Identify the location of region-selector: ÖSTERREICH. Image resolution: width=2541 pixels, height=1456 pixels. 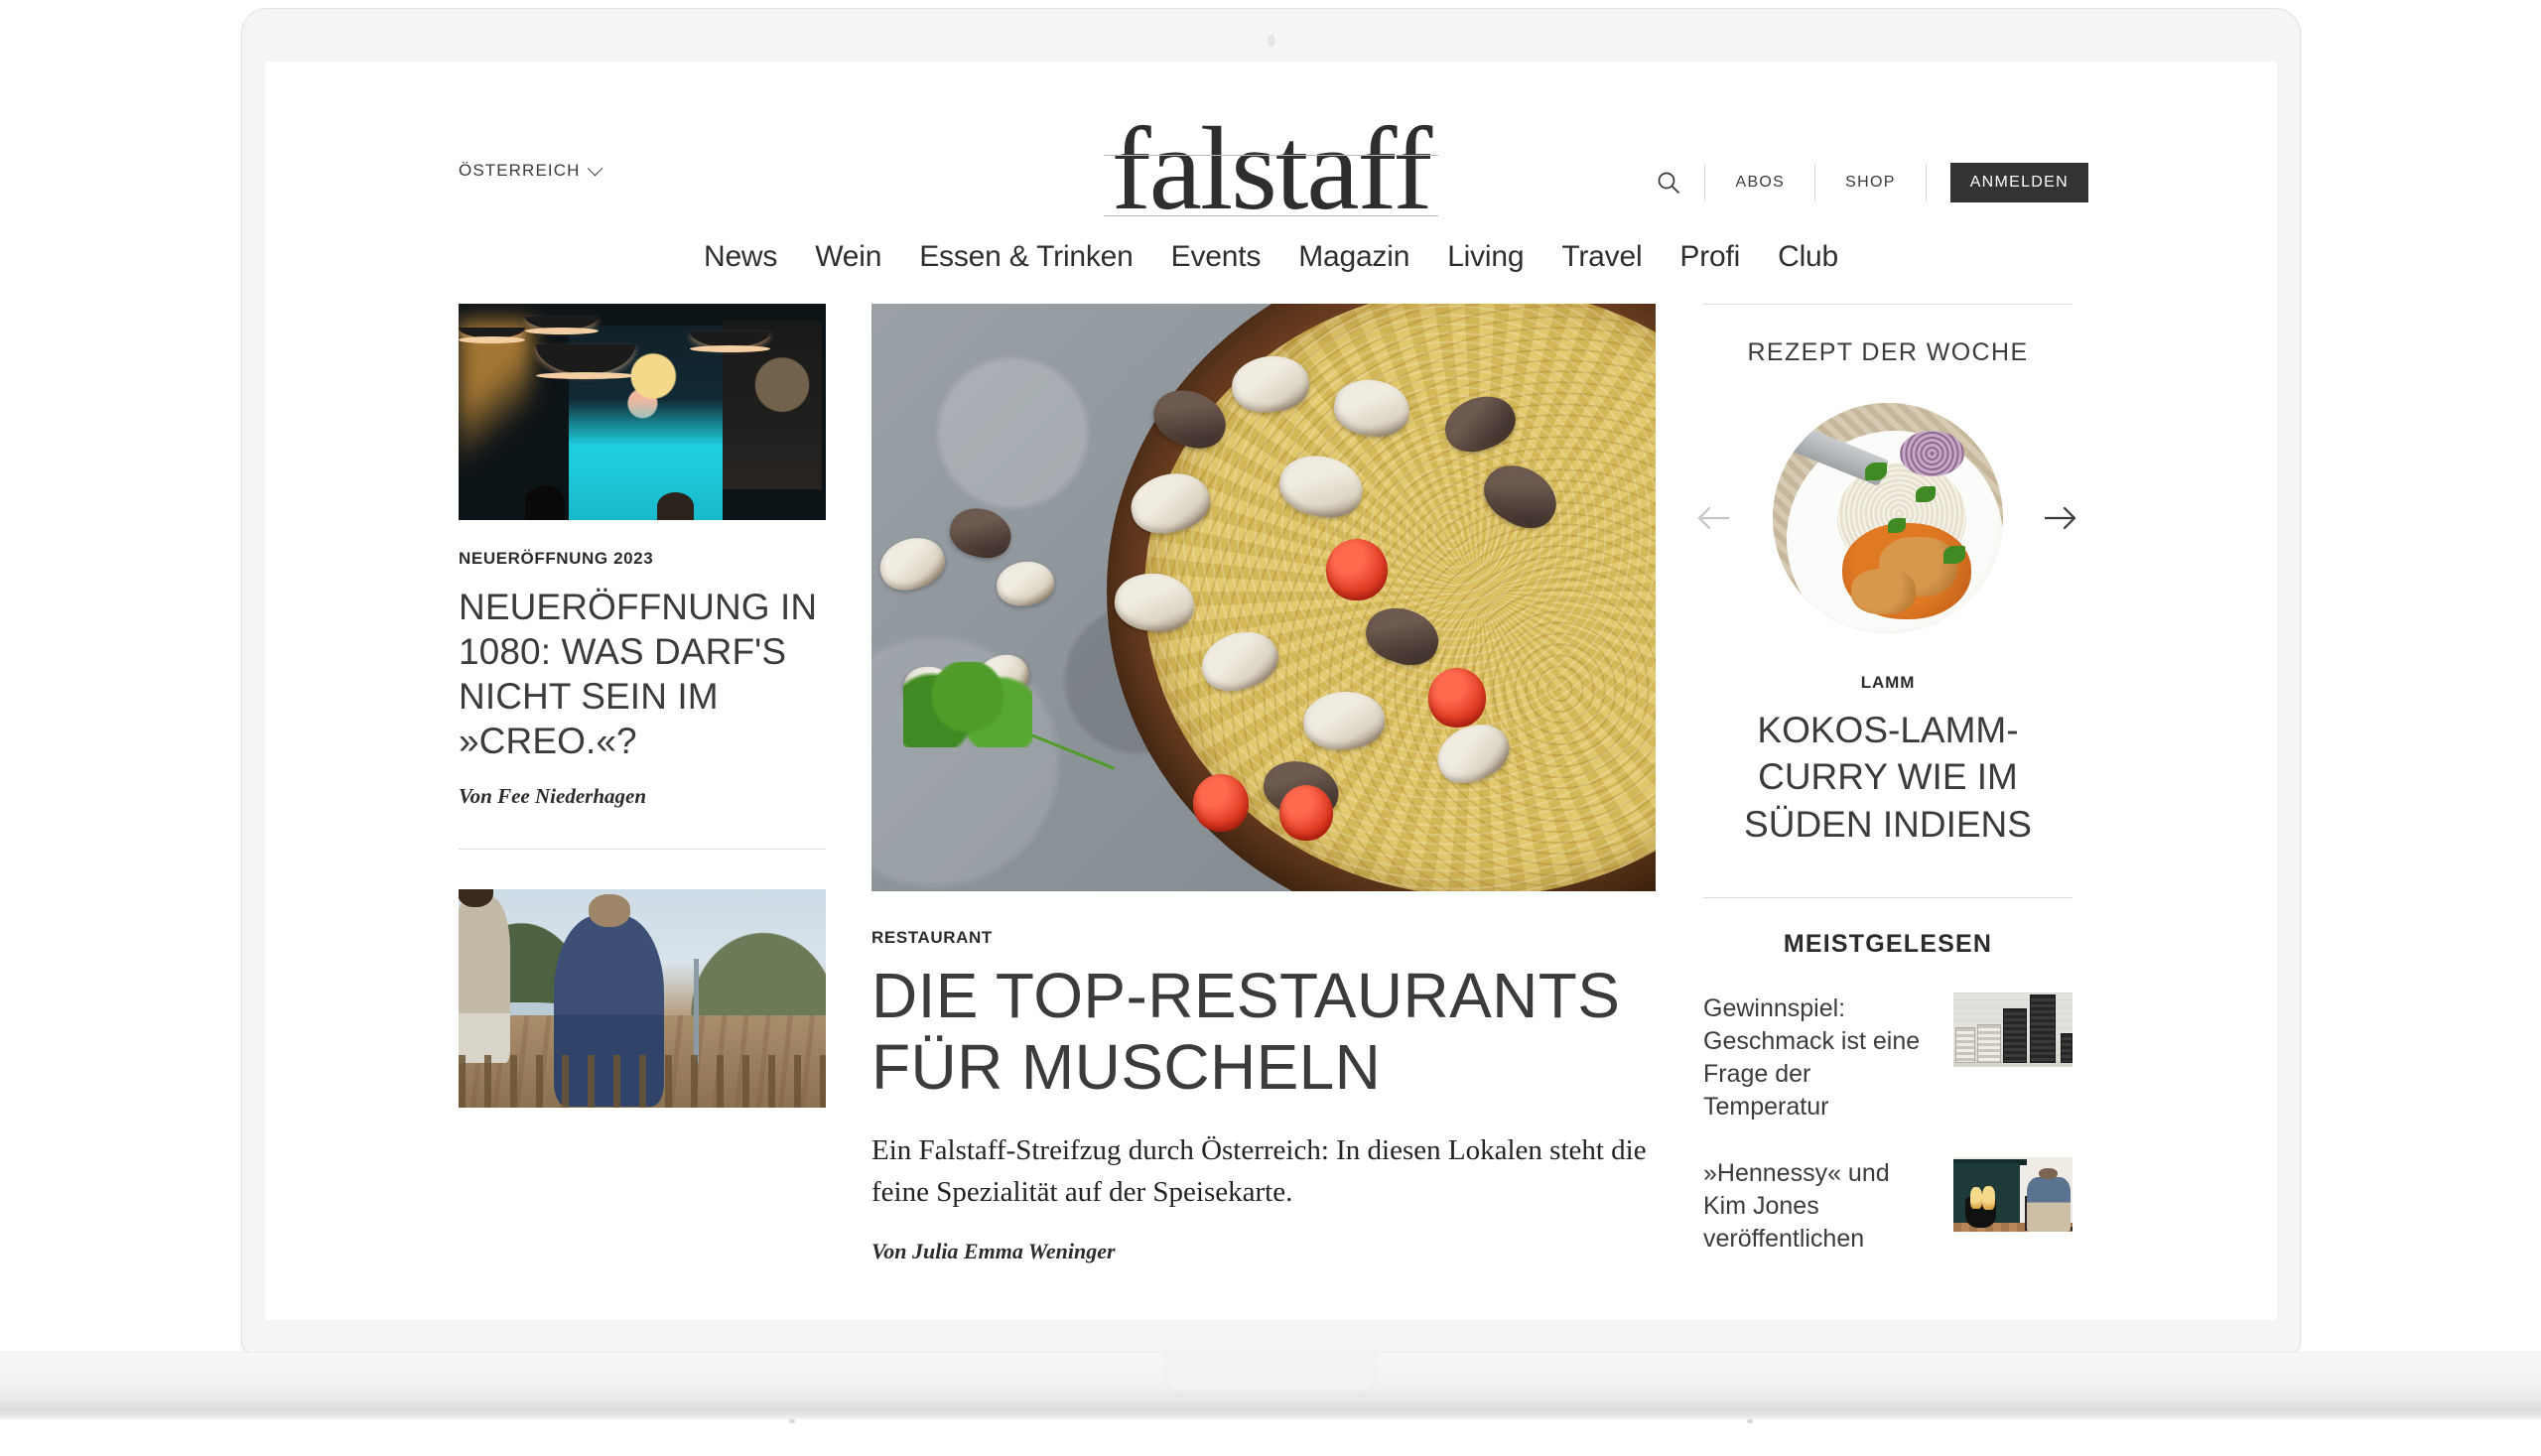
(531, 170).